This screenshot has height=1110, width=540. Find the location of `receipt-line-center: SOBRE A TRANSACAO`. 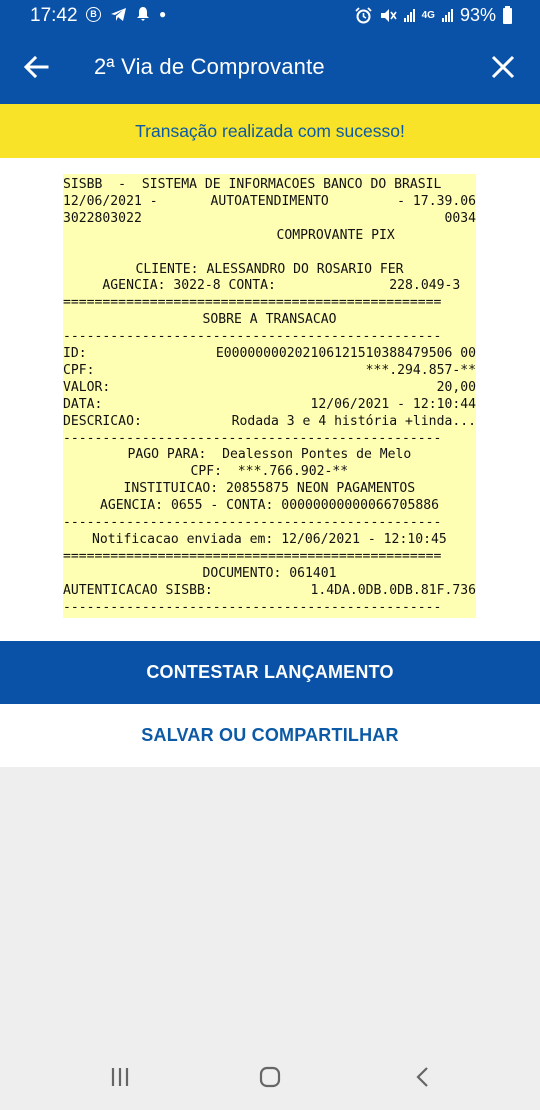

receipt-line-center: SOBRE A TRANSACAO is located at coordinates (269, 320).